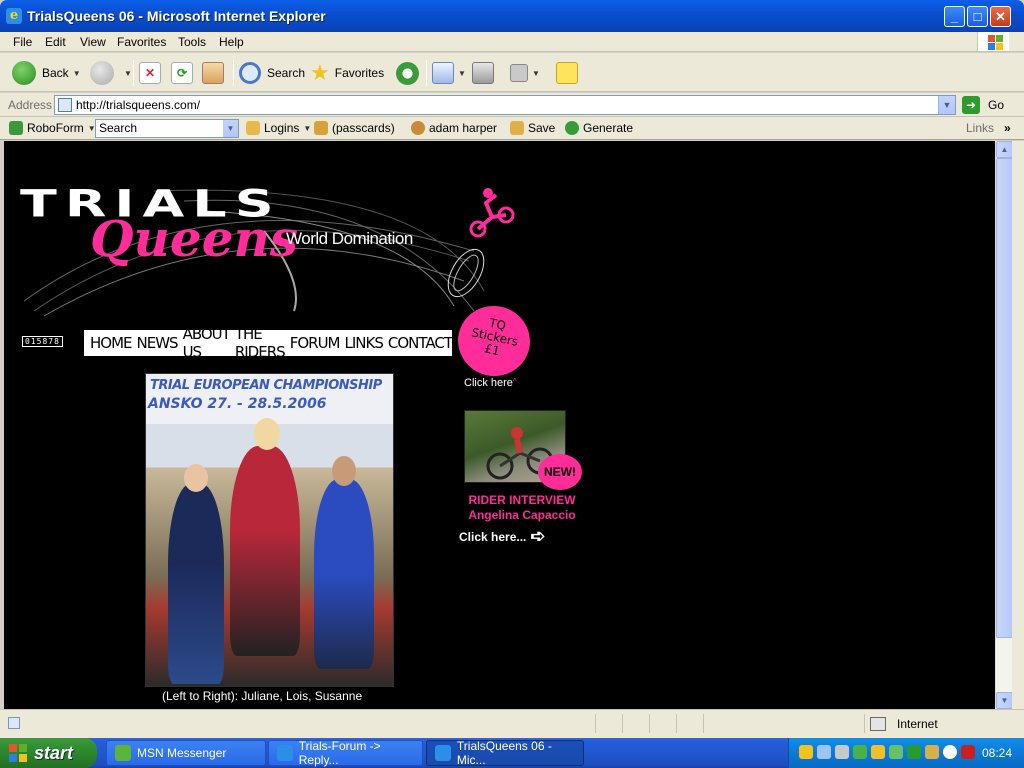  Describe the element at coordinates (517, 128) in the screenshot. I see `save-icon` at that location.